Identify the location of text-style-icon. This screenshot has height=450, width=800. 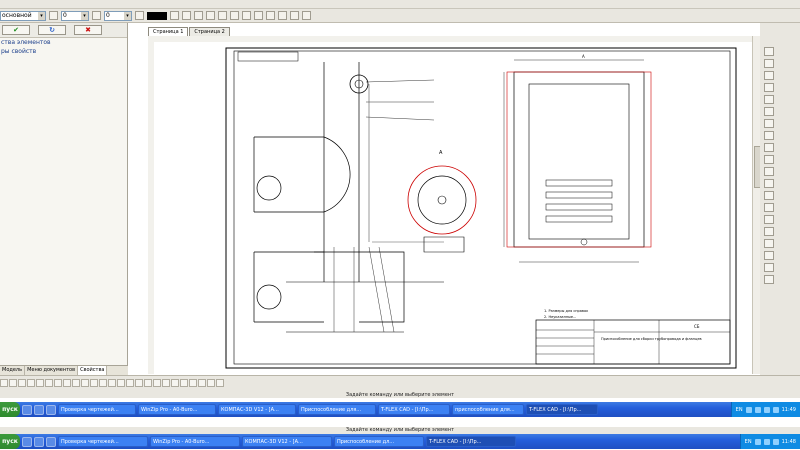
(186, 15).